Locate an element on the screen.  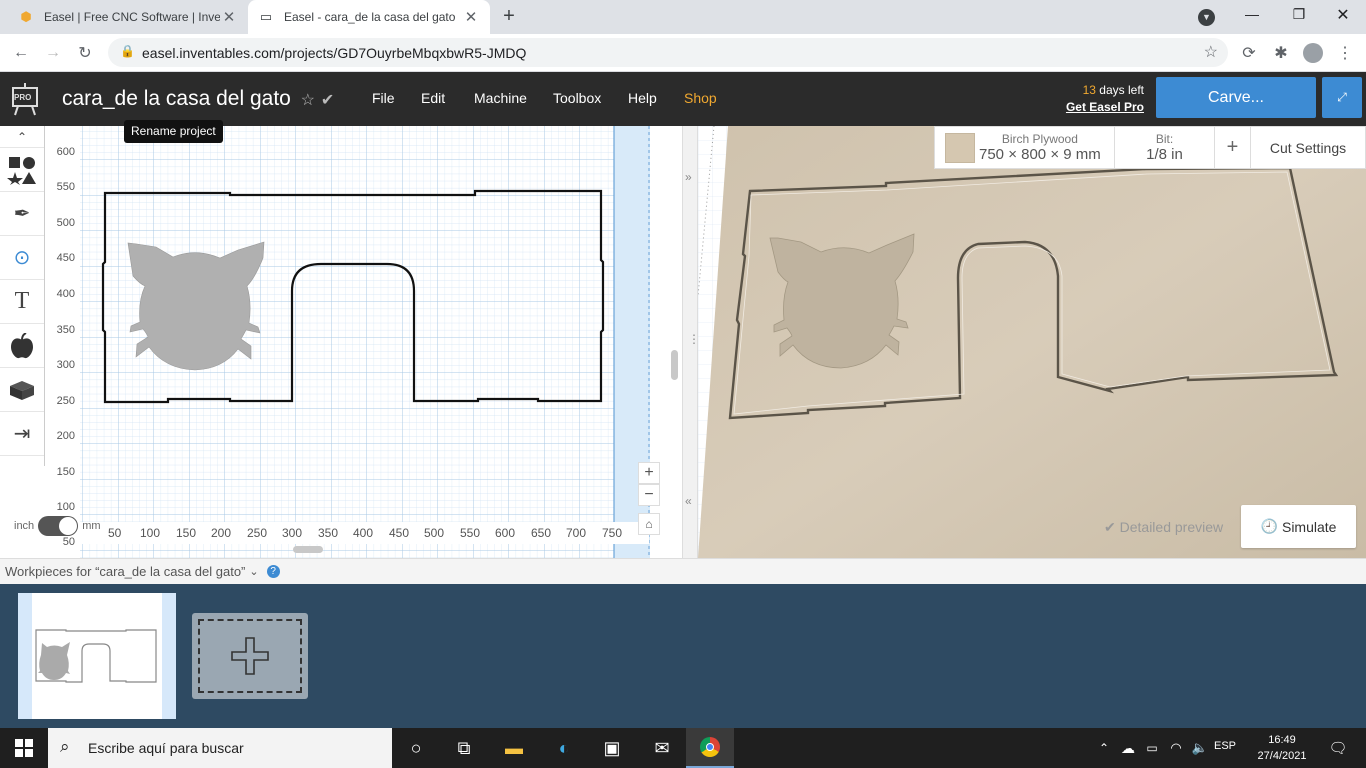
clock-date: 27/4/2021 is located at coordinates (1282, 756).